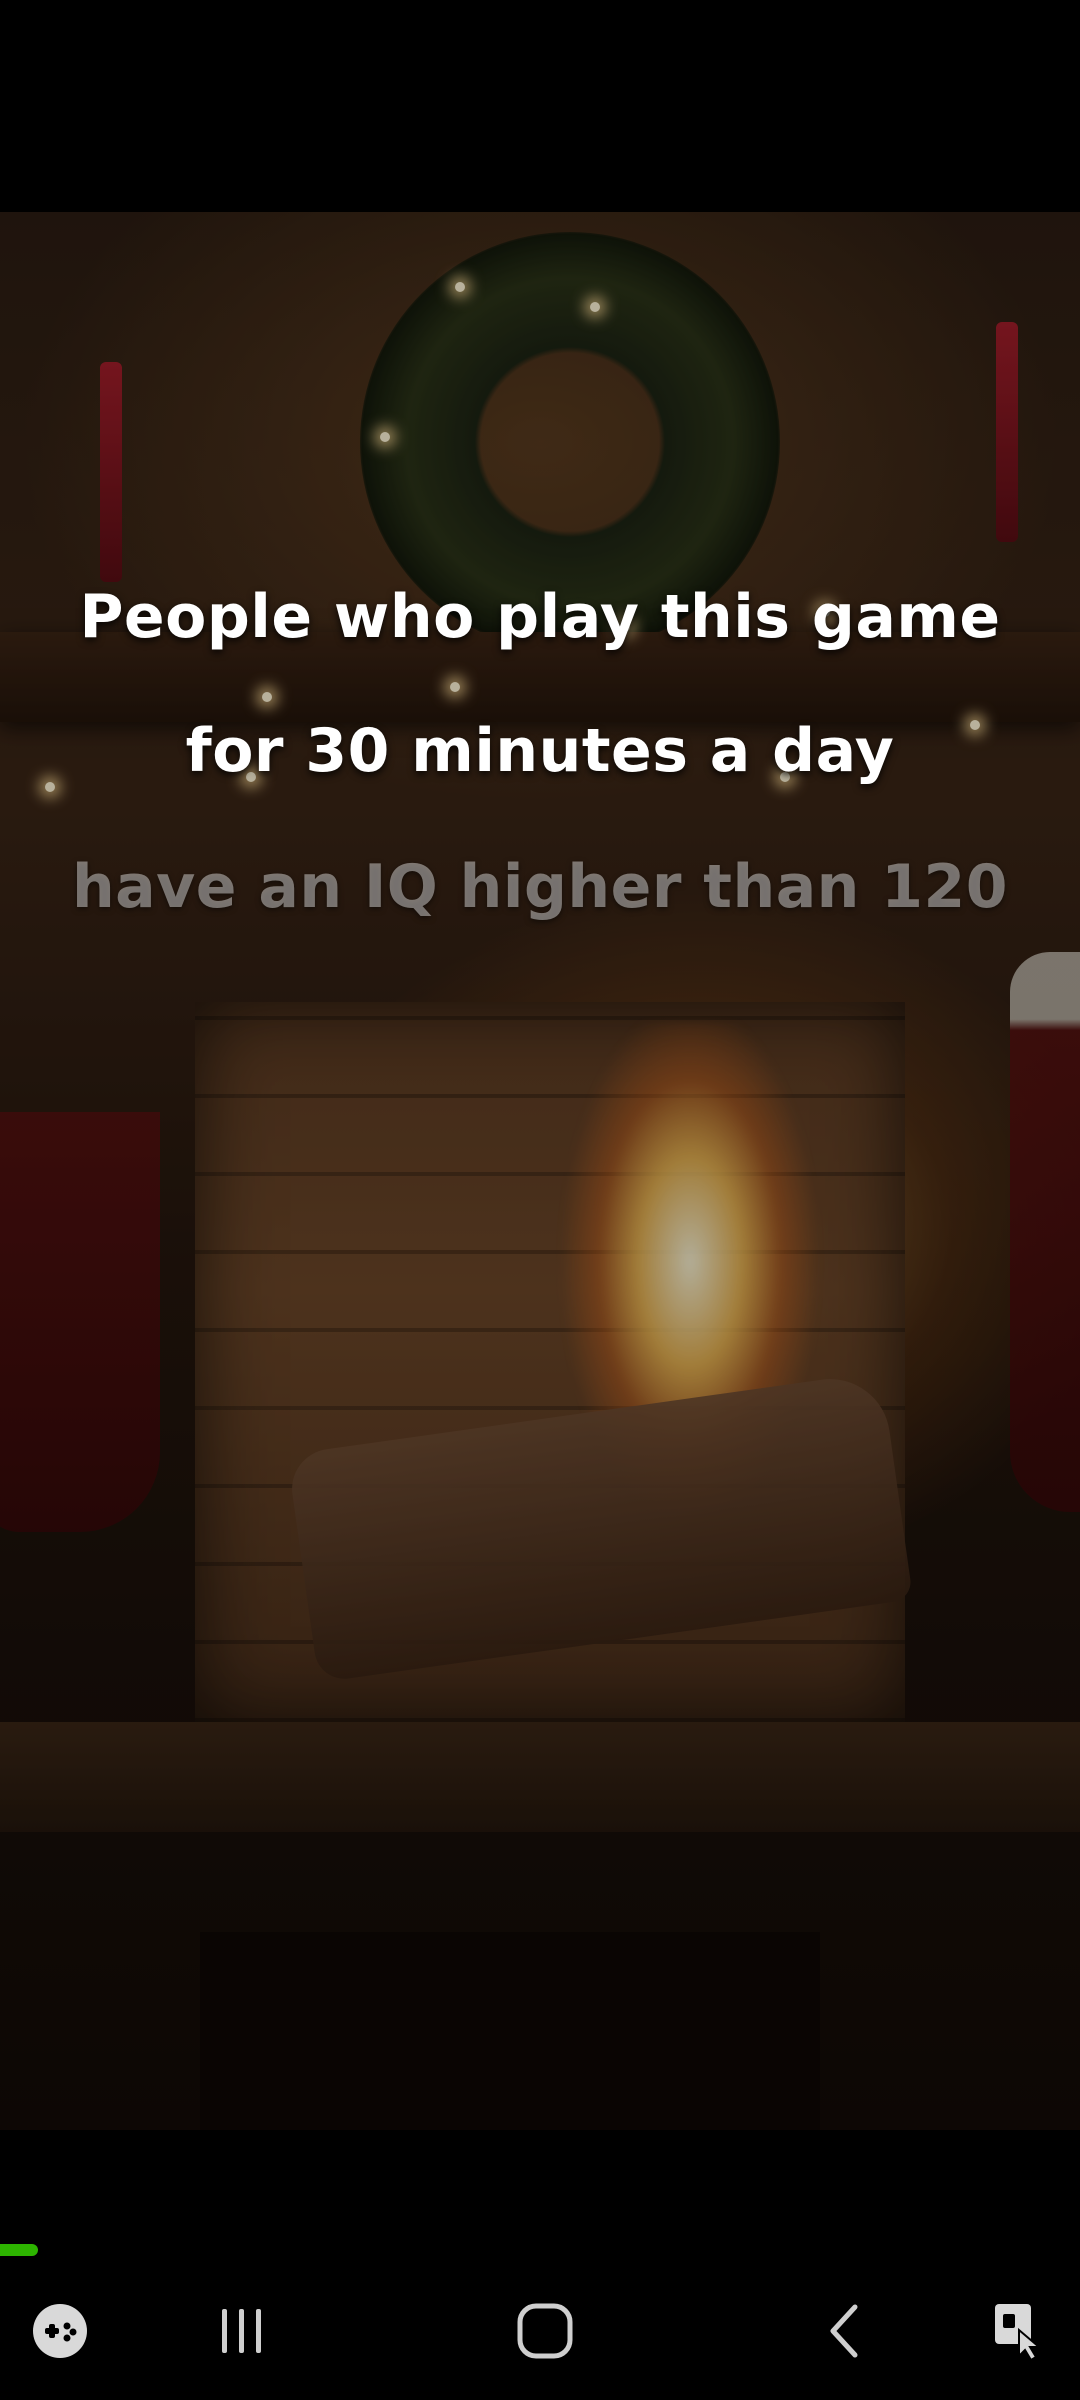  I want to click on home-icon, so click(545, 2331).